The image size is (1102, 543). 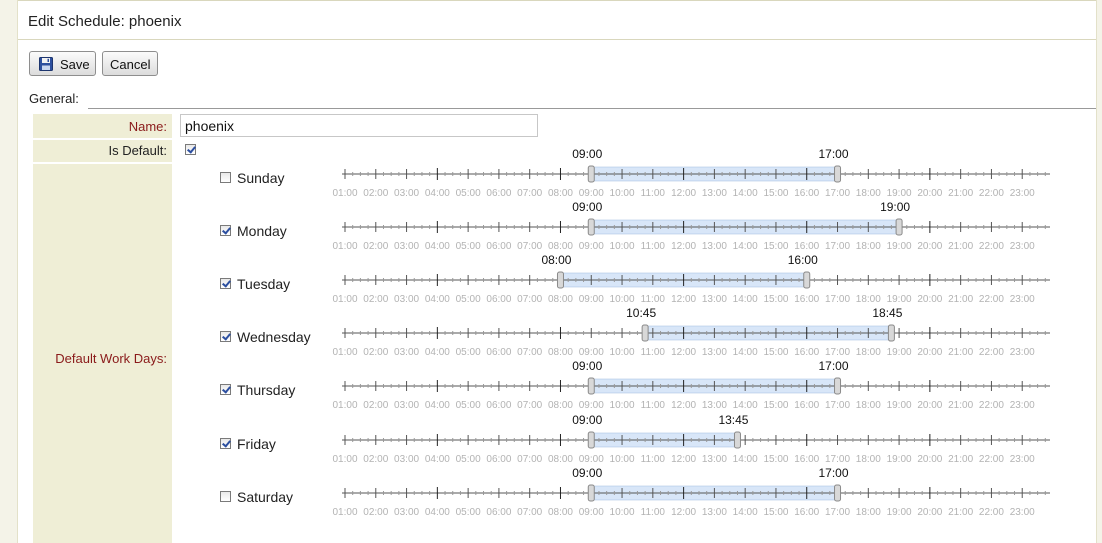 I want to click on is-default-checkbox, so click(x=190, y=149).